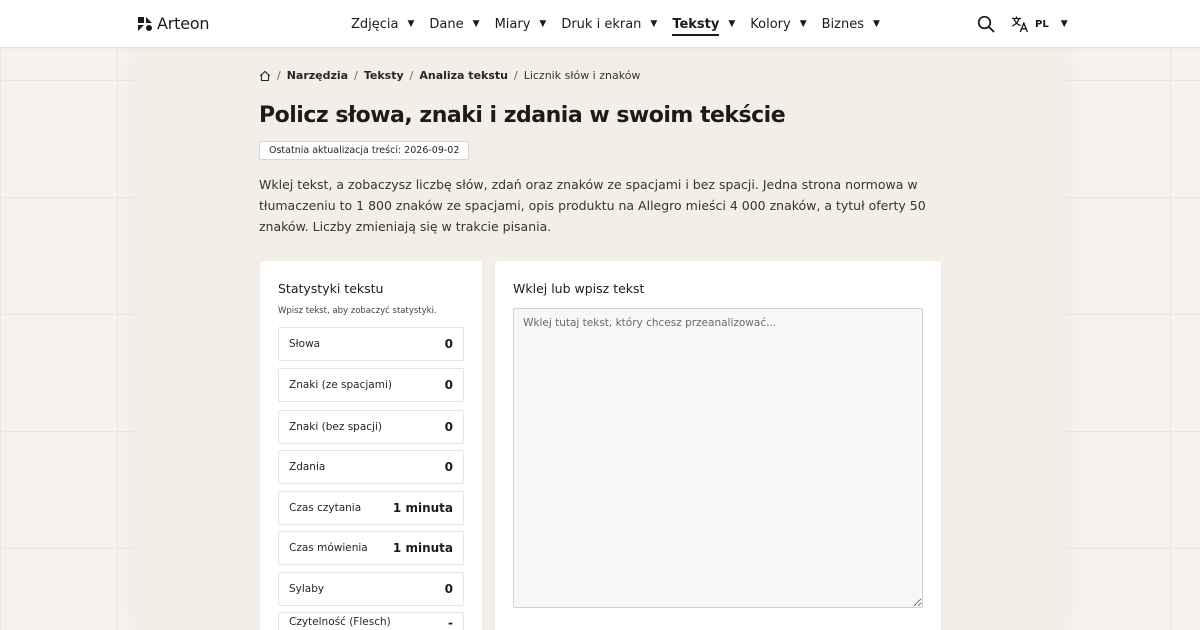 The width and height of the screenshot is (1200, 630). I want to click on brand-logo: Arteon, so click(173, 23).